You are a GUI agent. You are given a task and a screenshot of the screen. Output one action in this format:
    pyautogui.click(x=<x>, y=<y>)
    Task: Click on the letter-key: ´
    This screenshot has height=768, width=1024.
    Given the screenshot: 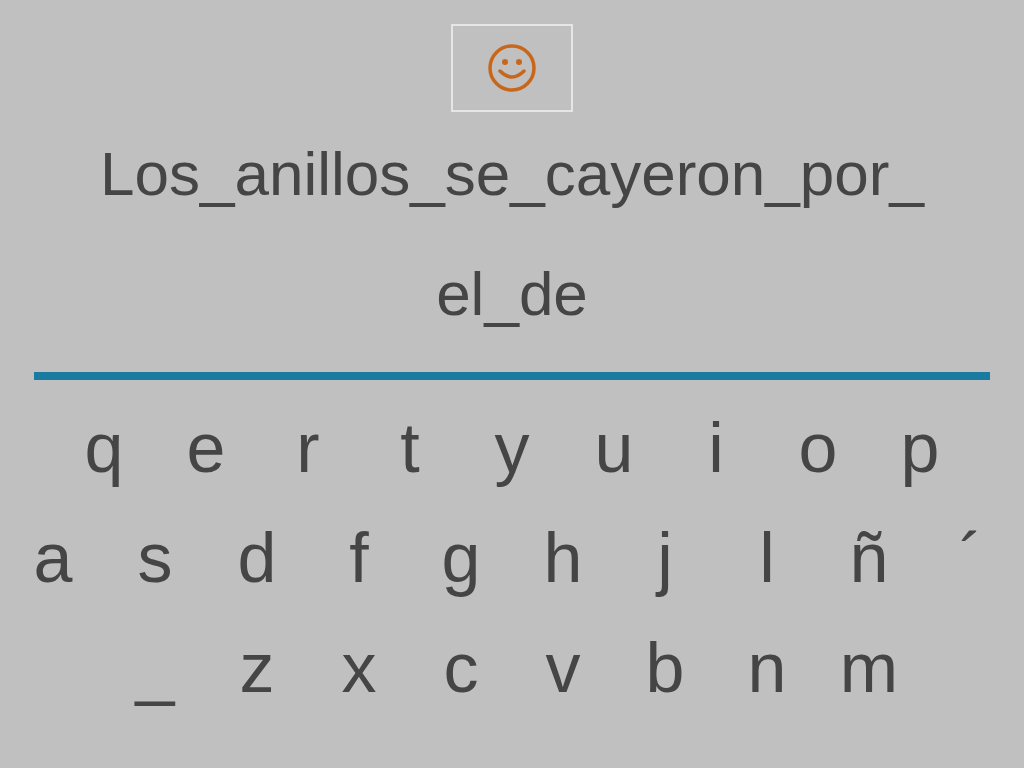 What is the action you would take?
    pyautogui.click(x=971, y=558)
    